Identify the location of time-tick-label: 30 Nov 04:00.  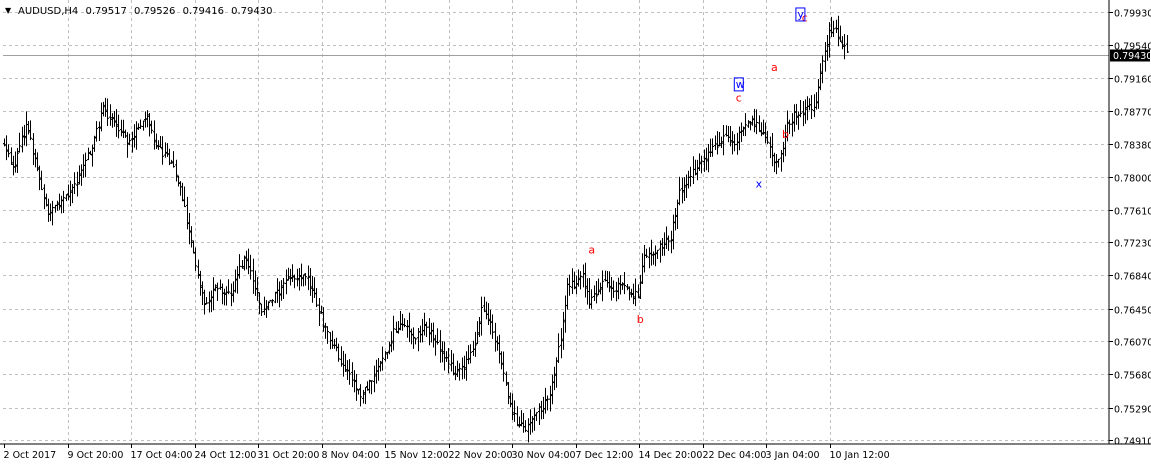
(544, 455).